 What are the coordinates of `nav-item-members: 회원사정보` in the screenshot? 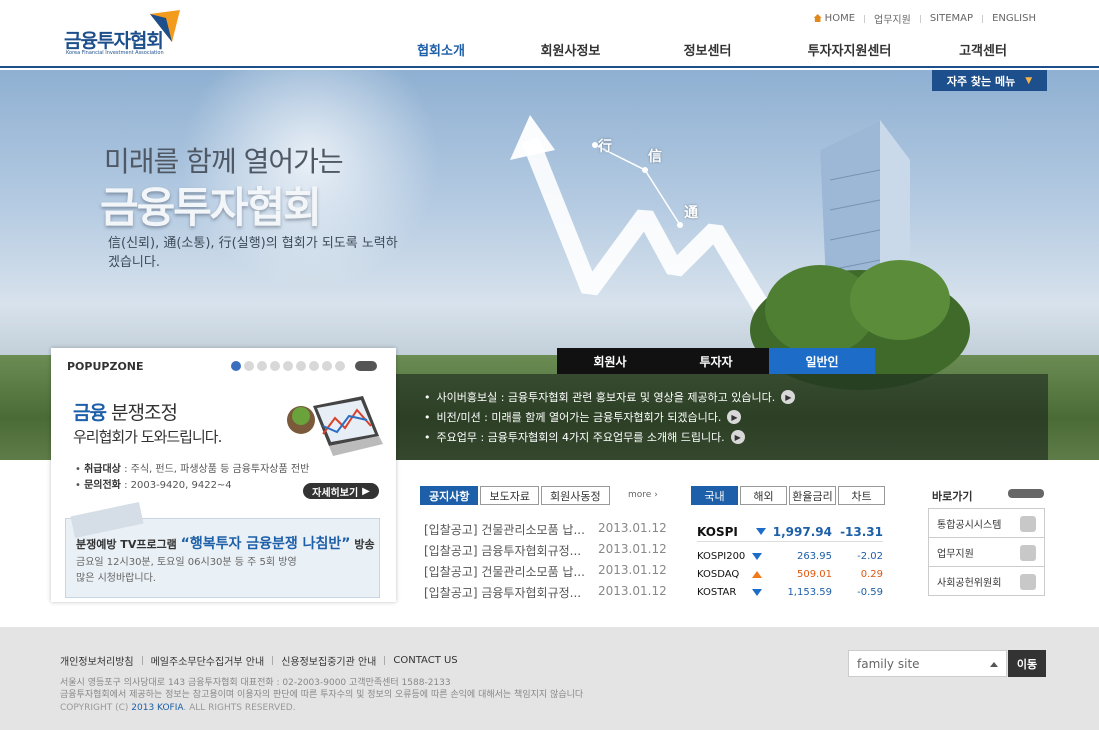 It's located at (570, 49).